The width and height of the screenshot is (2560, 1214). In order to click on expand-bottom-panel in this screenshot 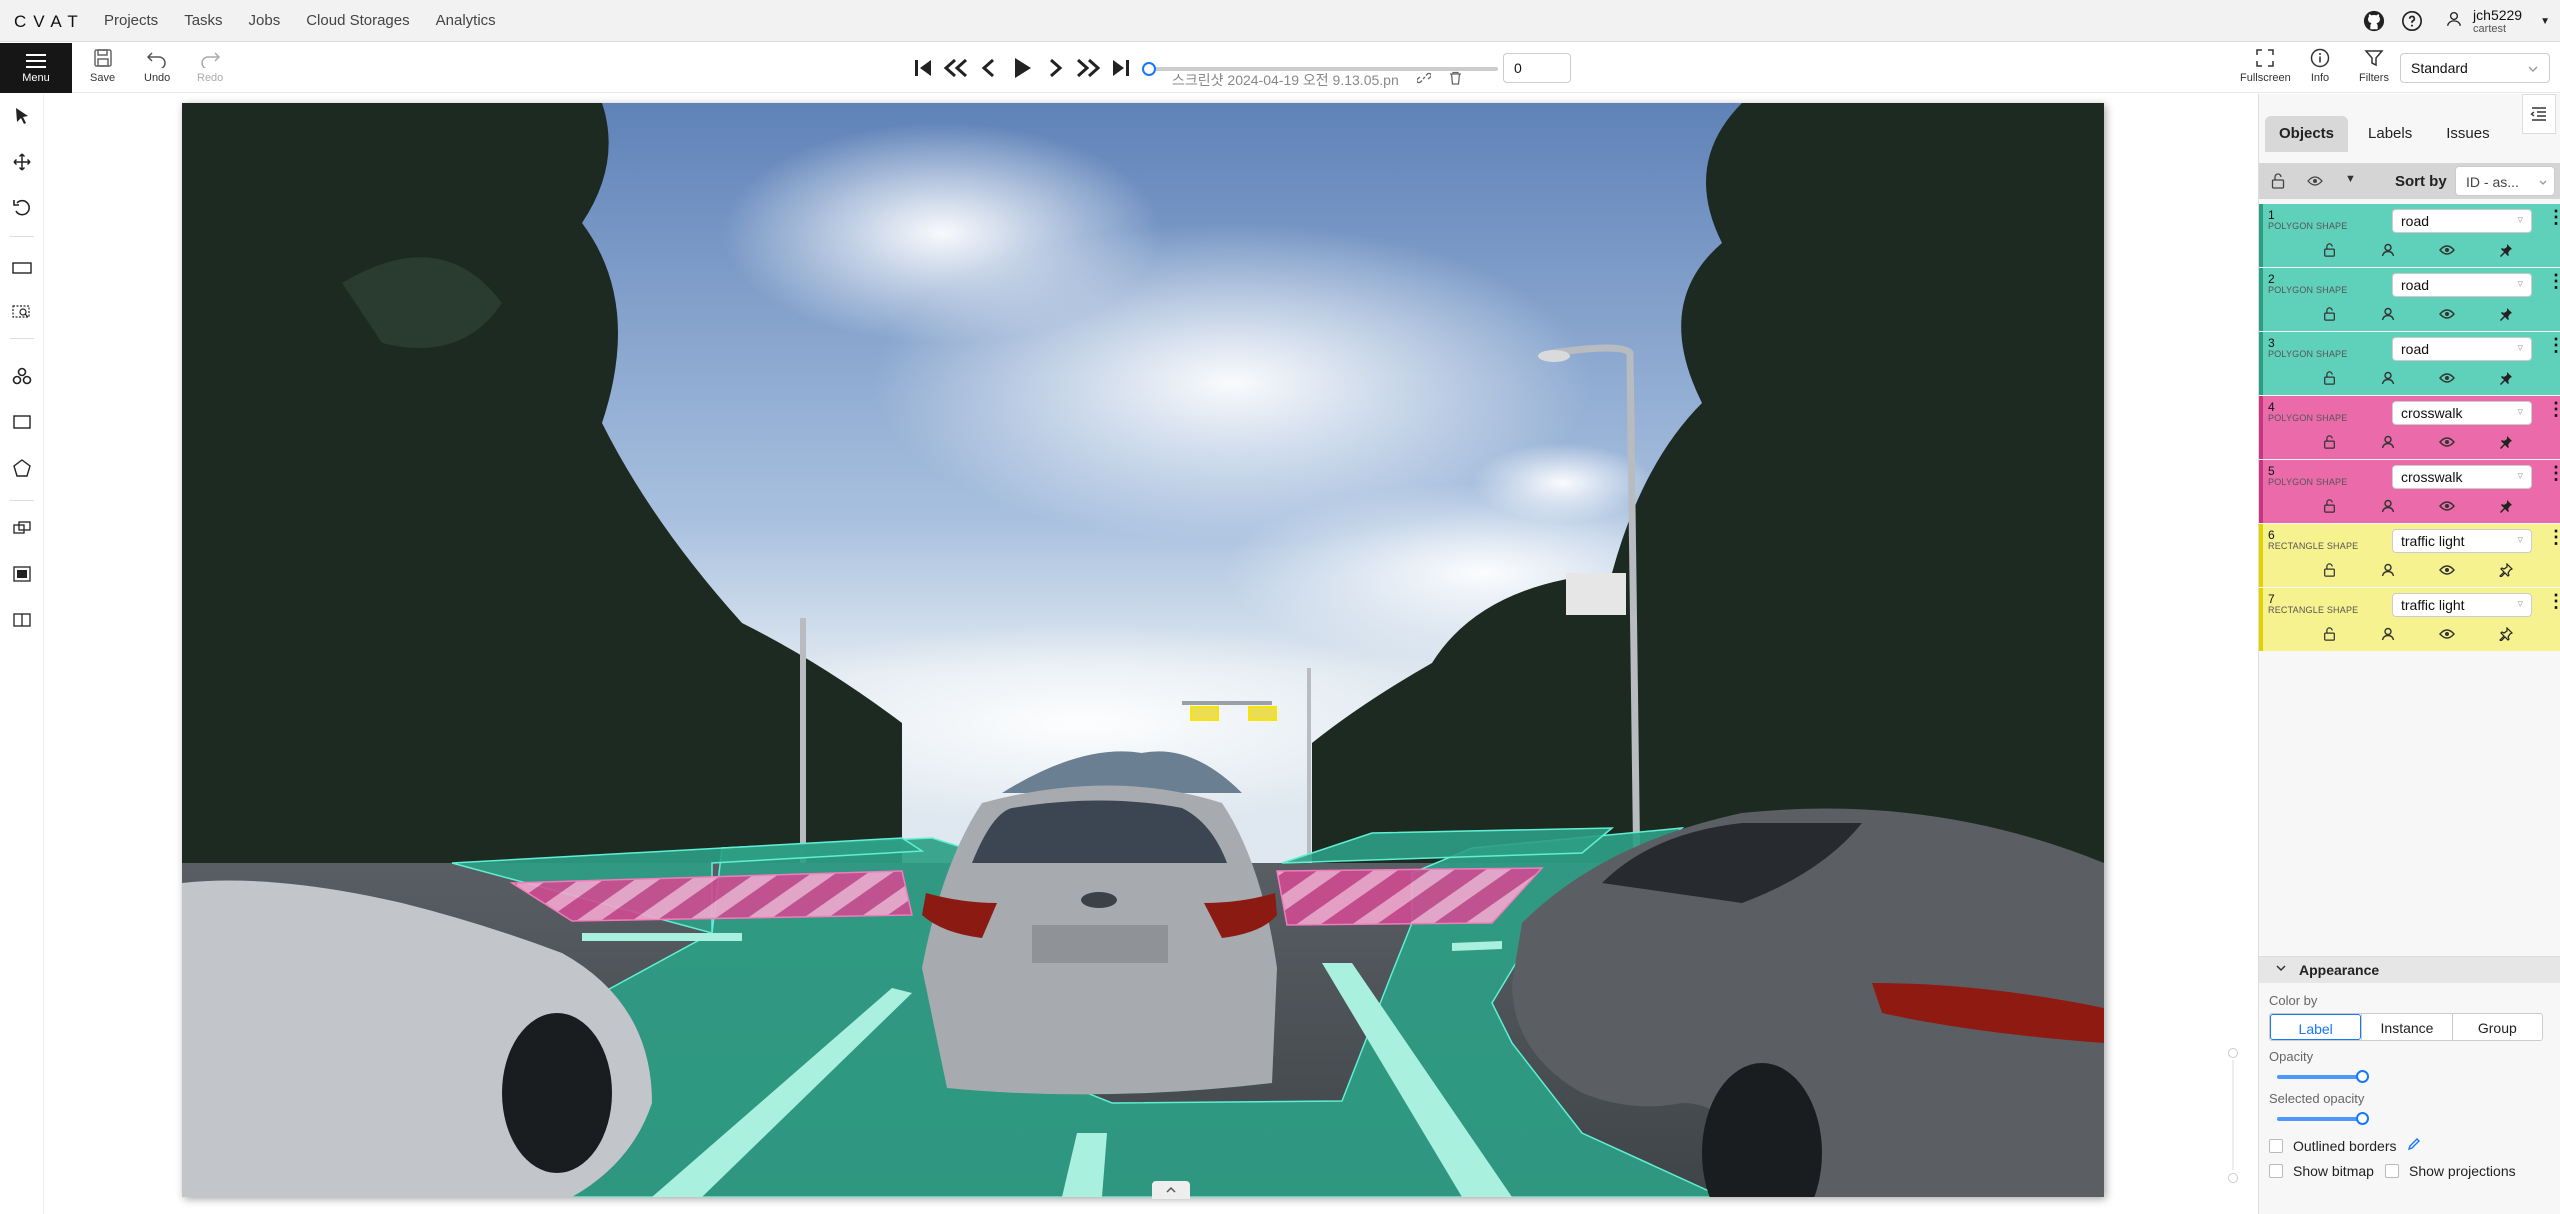, I will do `click(1171, 1190)`.